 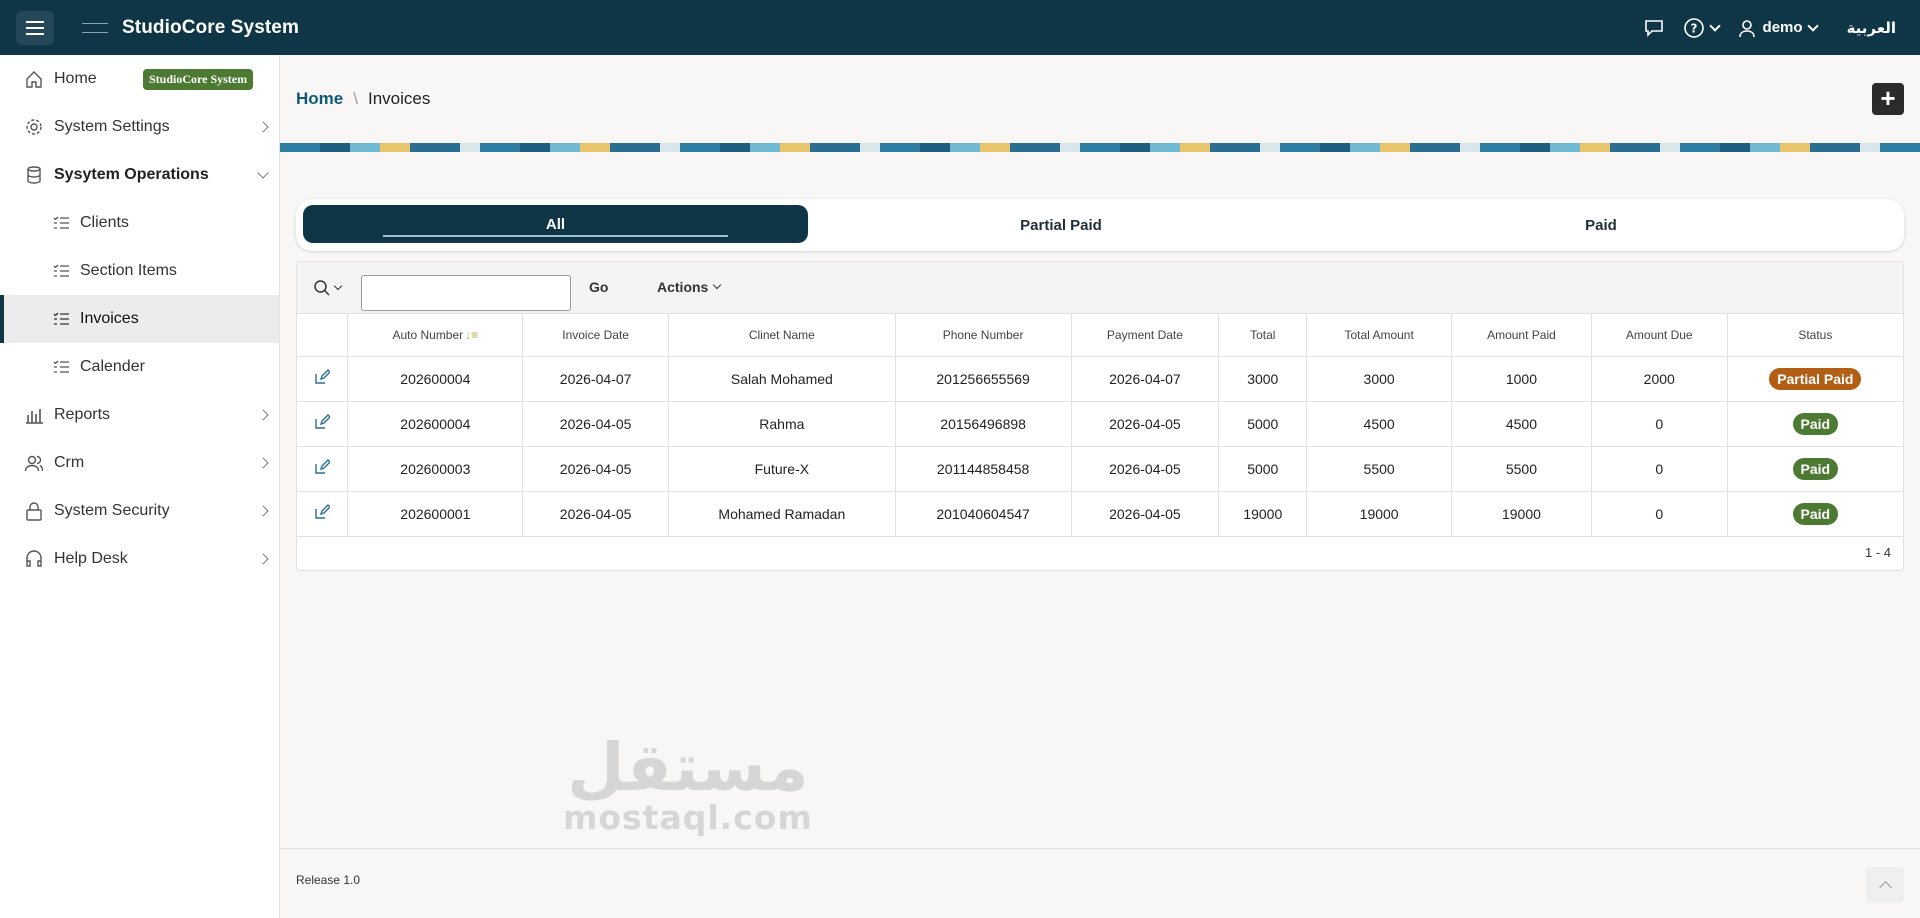 I want to click on sidebar-item-label: Clients, so click(x=104, y=222).